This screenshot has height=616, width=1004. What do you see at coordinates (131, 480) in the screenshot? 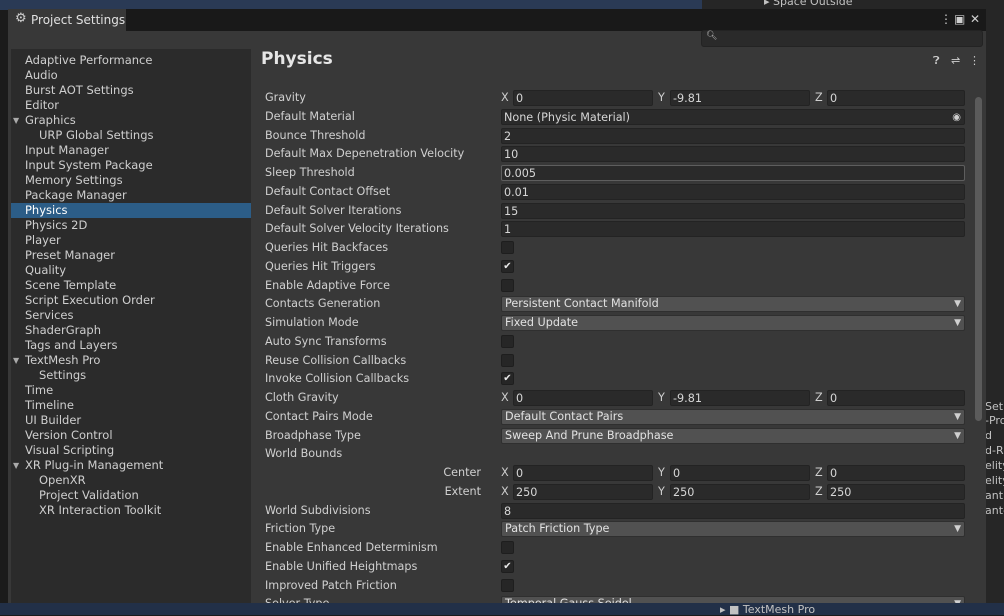
I see `sidebar-item: OpenXR` at bounding box center [131, 480].